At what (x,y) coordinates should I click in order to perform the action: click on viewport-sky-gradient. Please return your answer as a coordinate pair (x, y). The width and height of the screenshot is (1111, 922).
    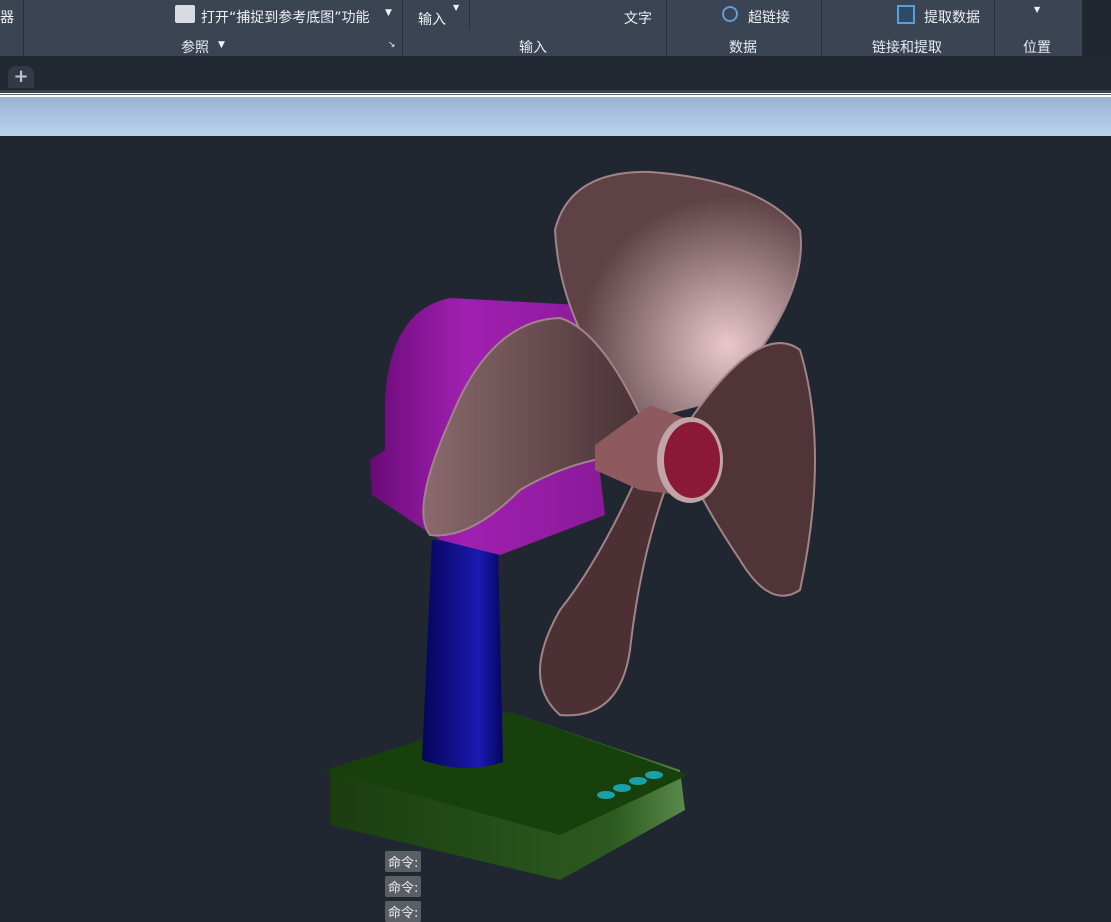
    Looking at the image, I should click on (555, 118).